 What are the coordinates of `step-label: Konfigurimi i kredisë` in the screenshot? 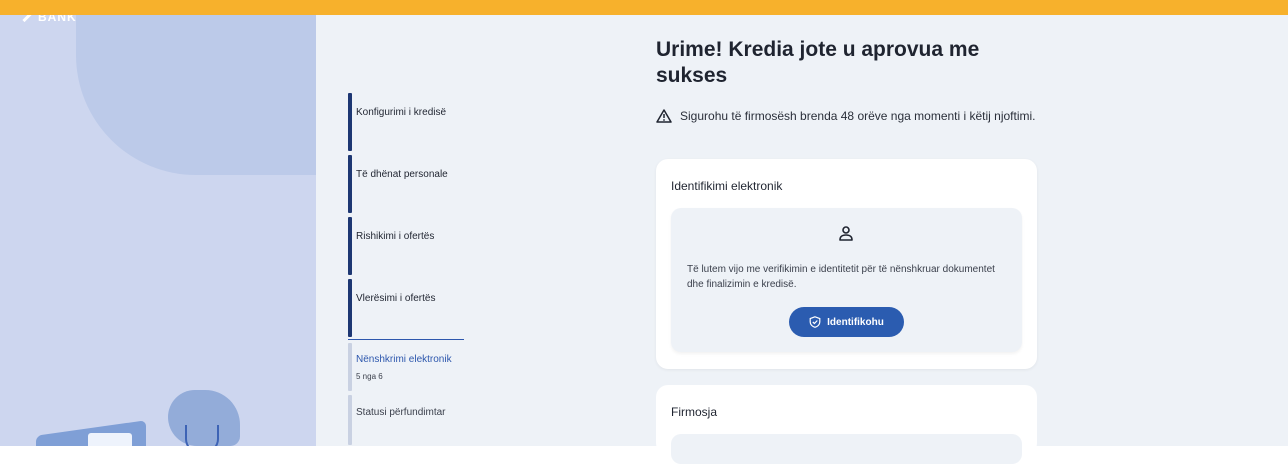 It's located at (401, 112).